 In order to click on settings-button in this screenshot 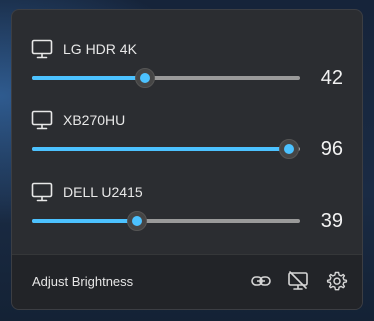, I will do `click(337, 281)`.